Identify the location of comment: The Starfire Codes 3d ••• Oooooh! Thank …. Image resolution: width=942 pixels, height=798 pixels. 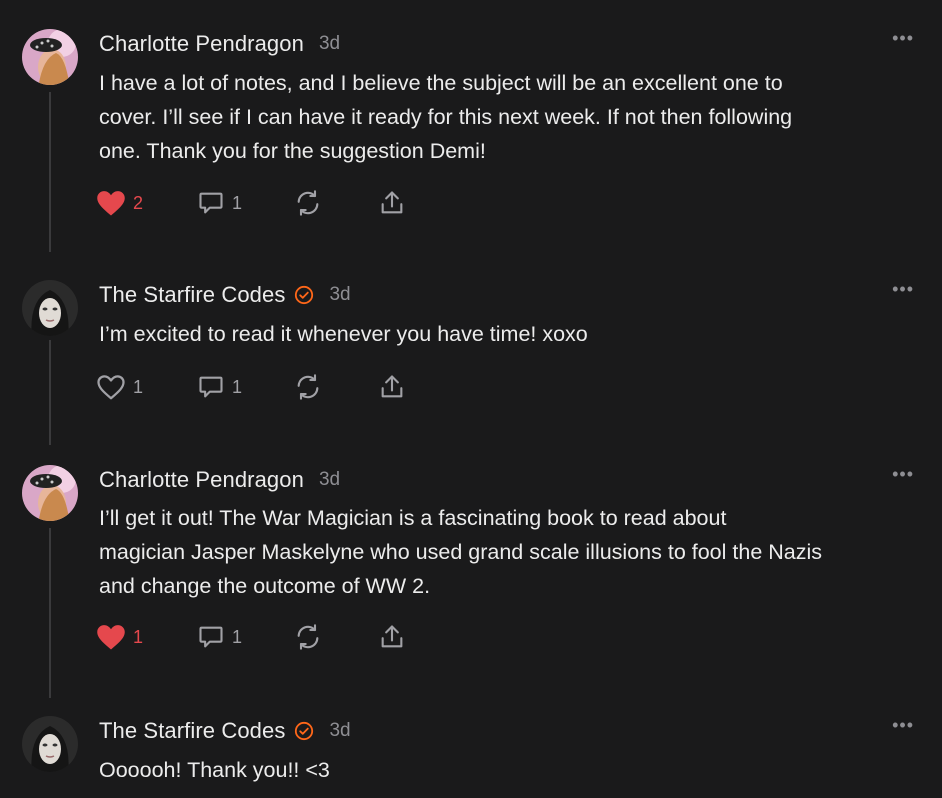
(471, 757).